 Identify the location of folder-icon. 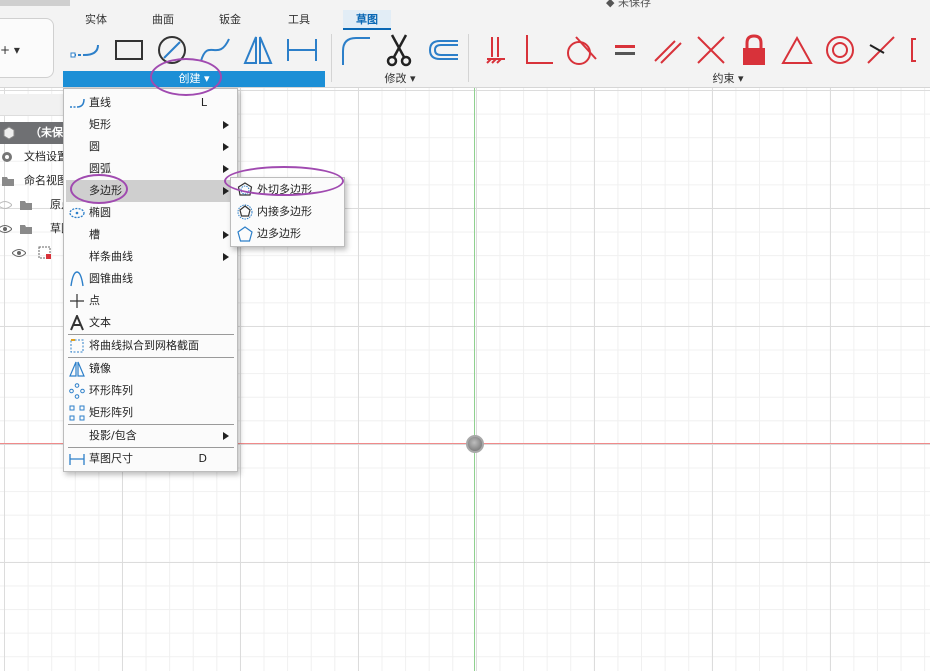
(8, 181).